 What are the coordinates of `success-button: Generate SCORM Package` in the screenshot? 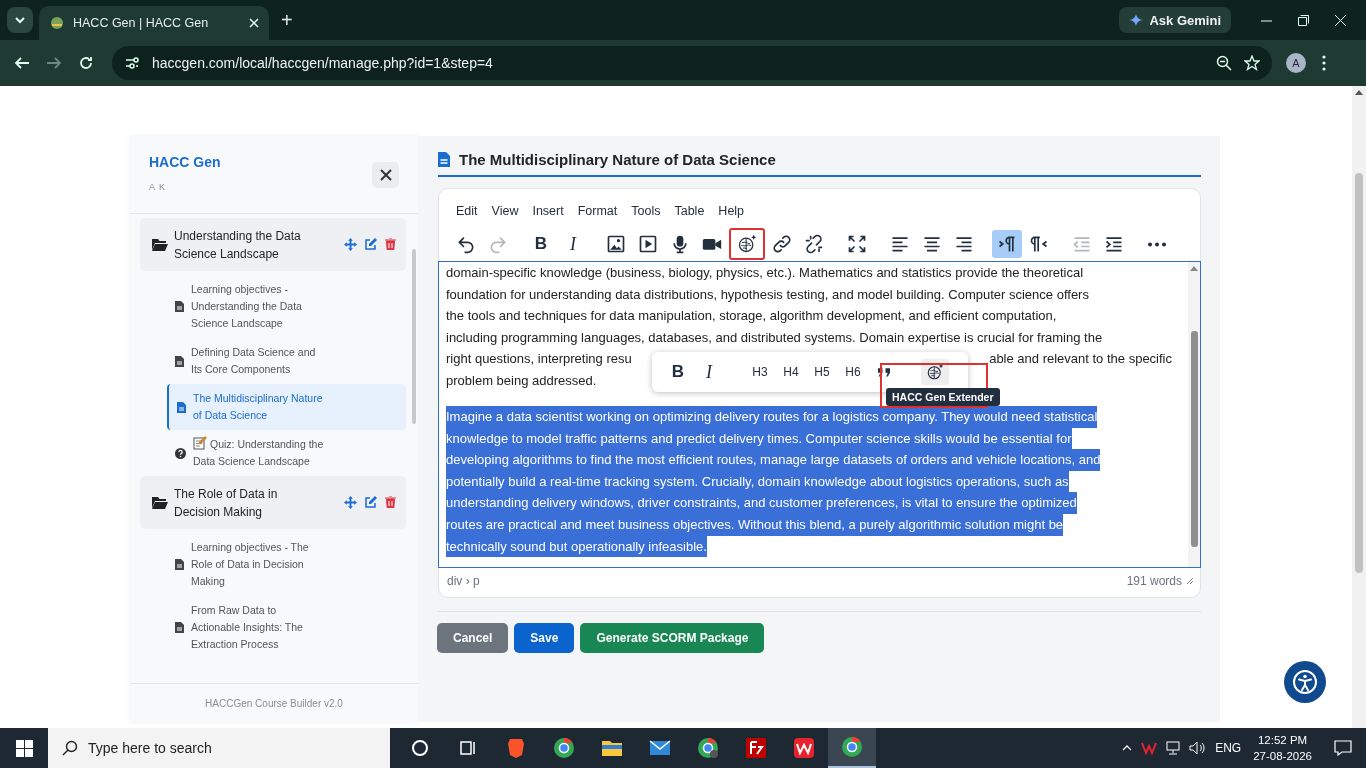 It's located at (672, 638).